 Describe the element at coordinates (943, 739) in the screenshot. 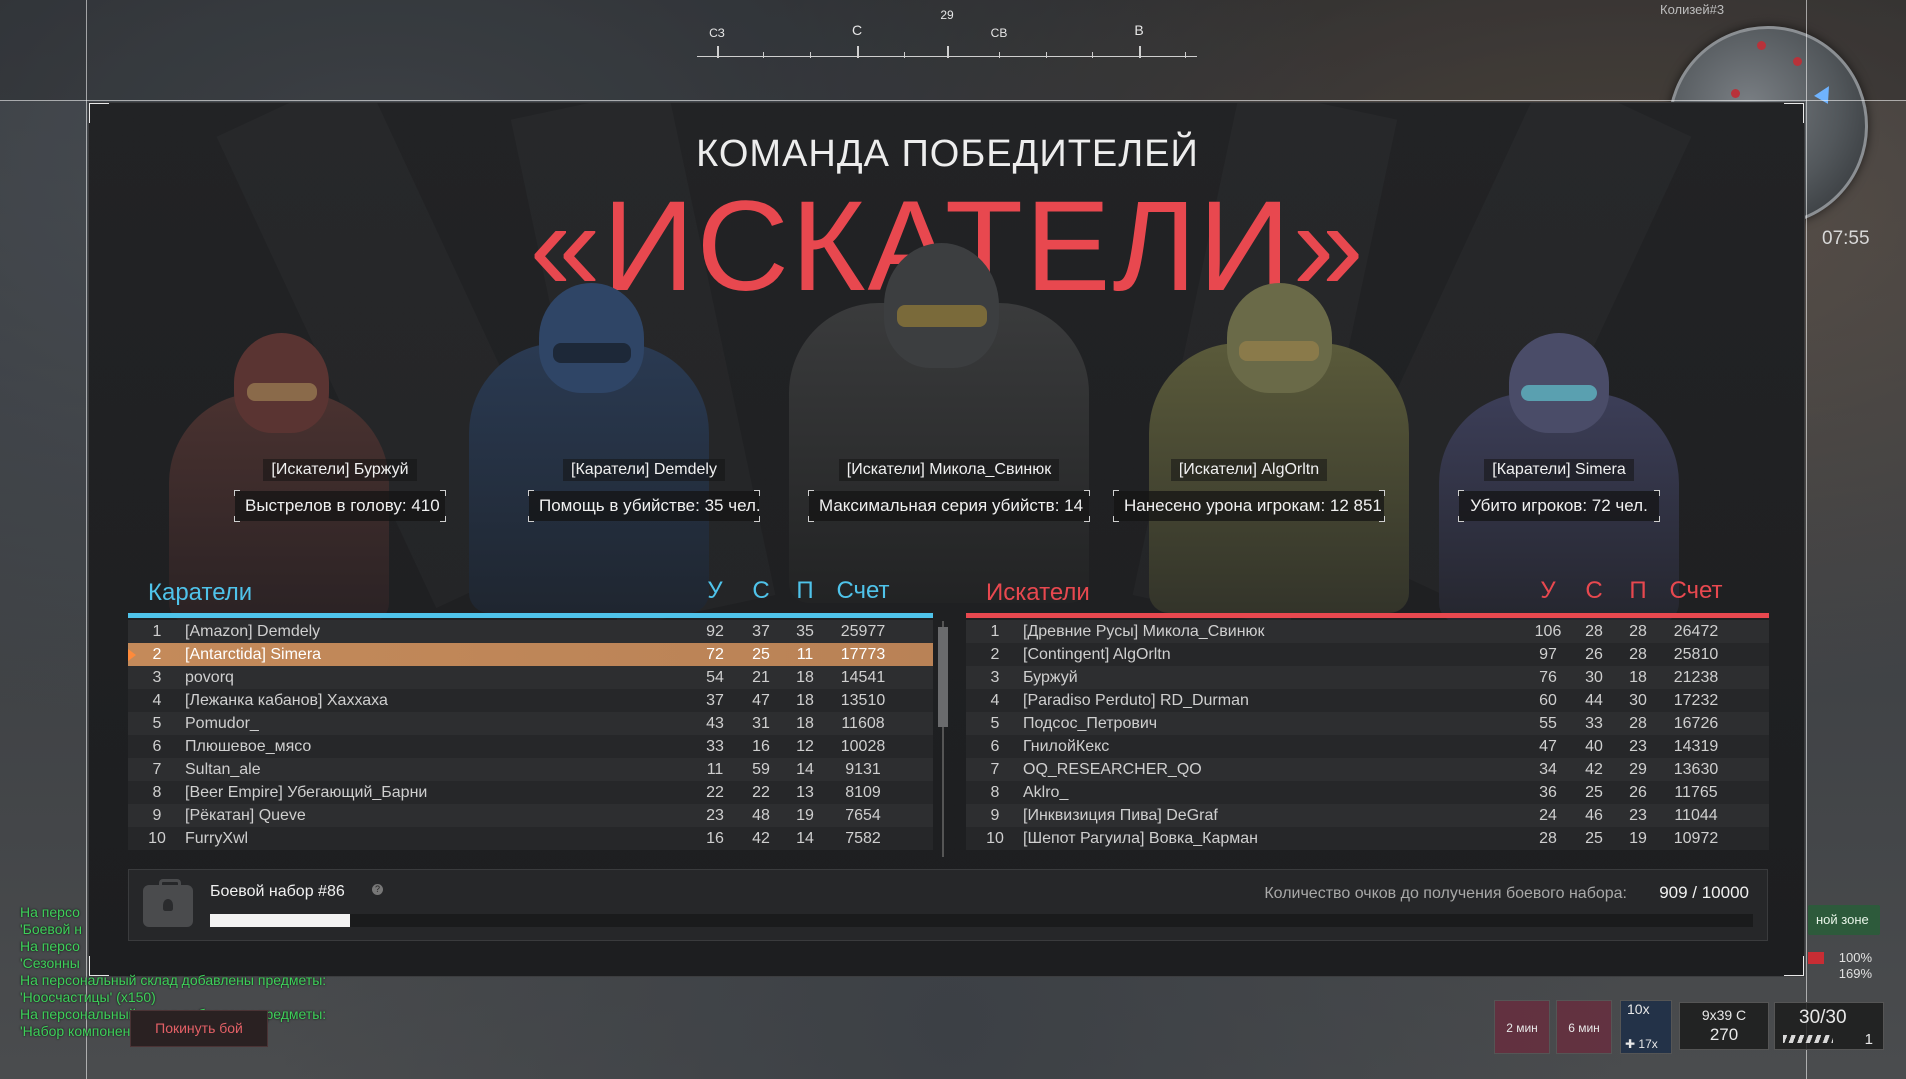

I see `scrollbar` at that location.